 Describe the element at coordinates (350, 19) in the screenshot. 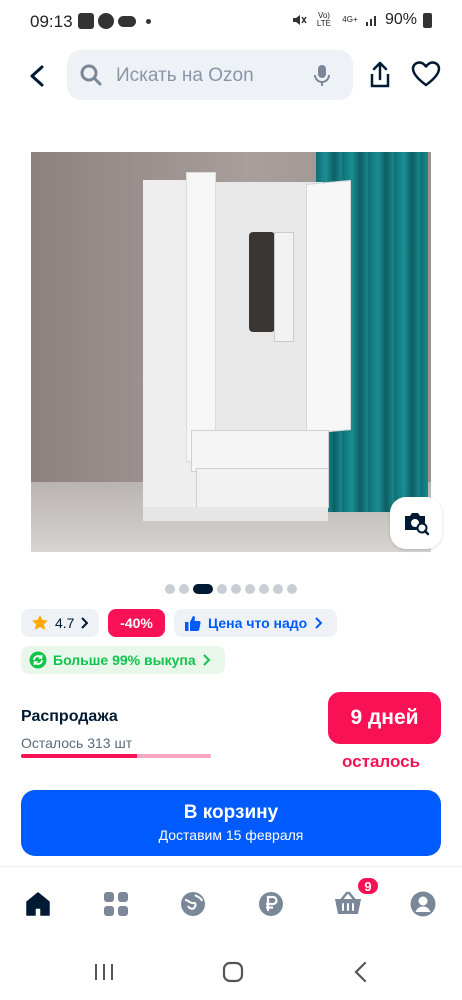

I see `network-label: 4G+` at that location.